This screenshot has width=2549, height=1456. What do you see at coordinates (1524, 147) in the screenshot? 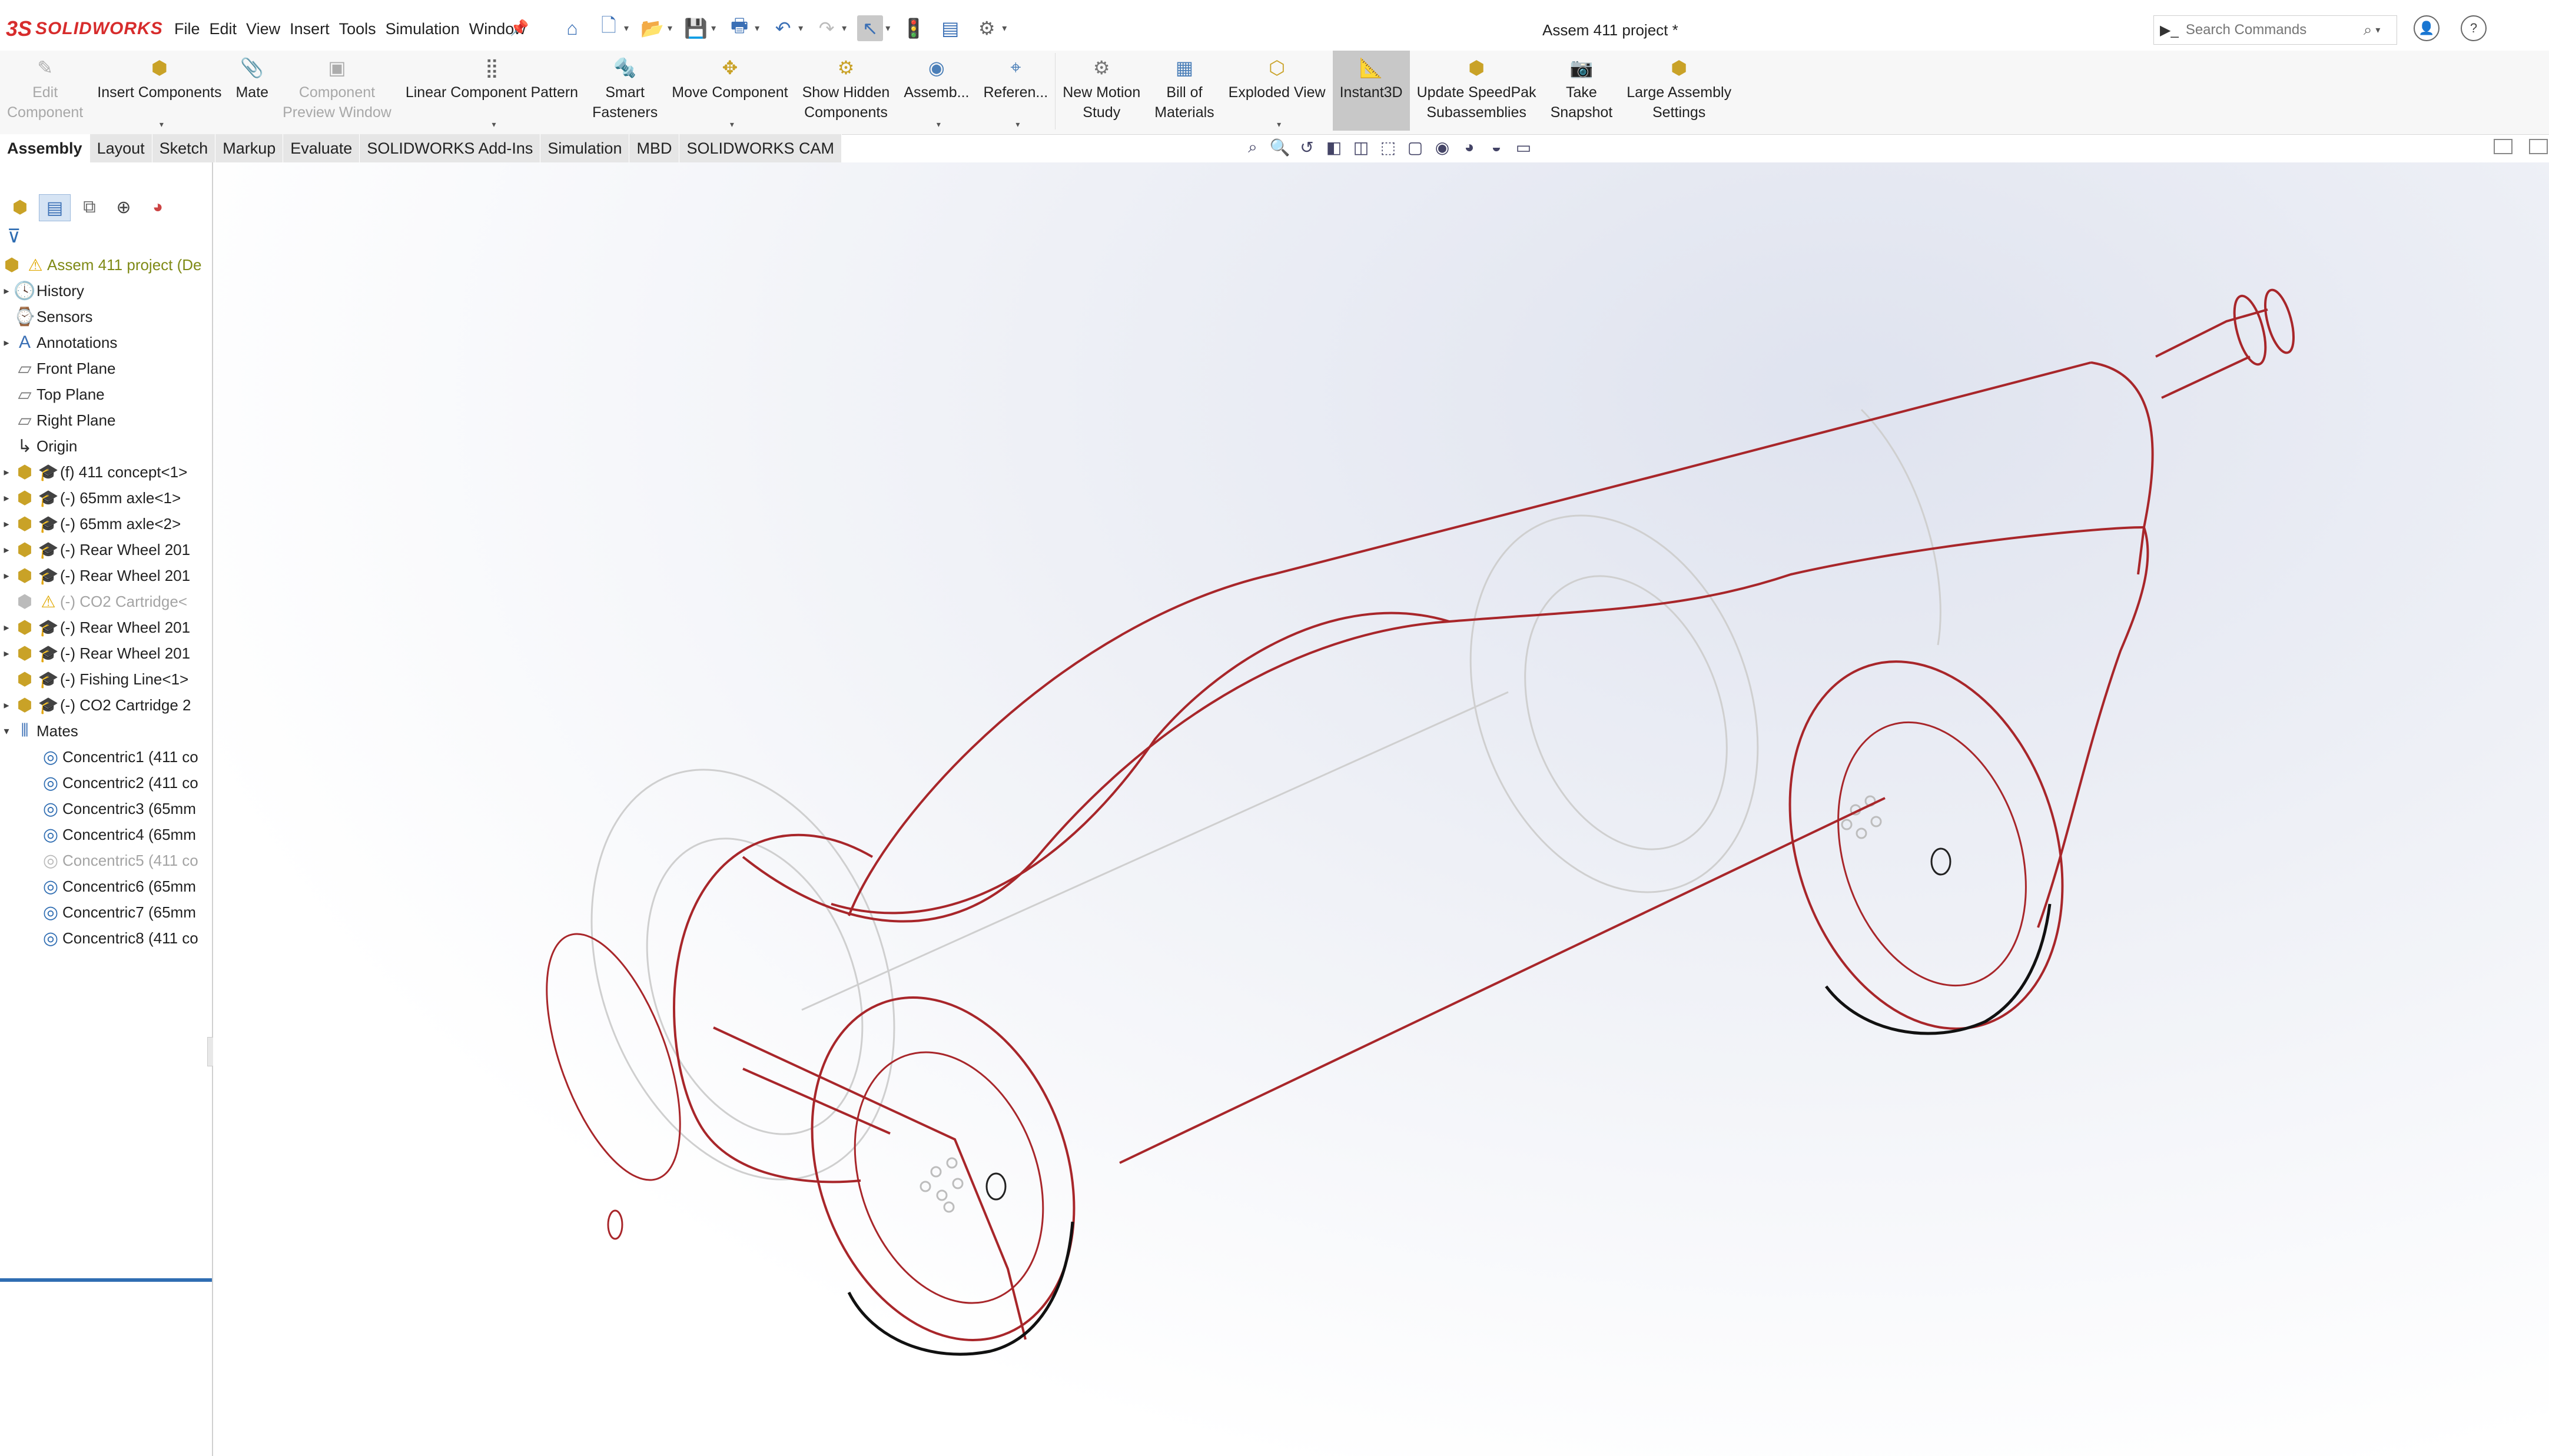
I see `view-settings-icon: ▭` at bounding box center [1524, 147].